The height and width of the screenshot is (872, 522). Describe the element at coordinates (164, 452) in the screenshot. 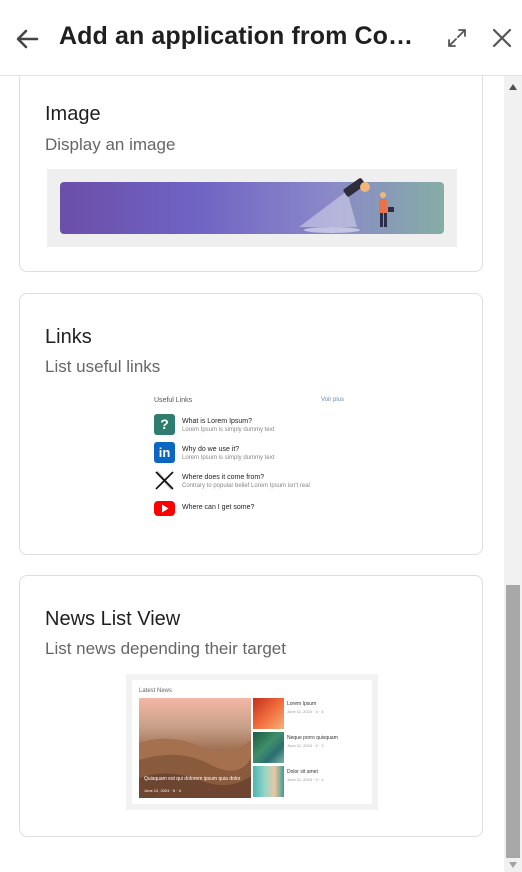

I see `linkedin-icon: in` at that location.